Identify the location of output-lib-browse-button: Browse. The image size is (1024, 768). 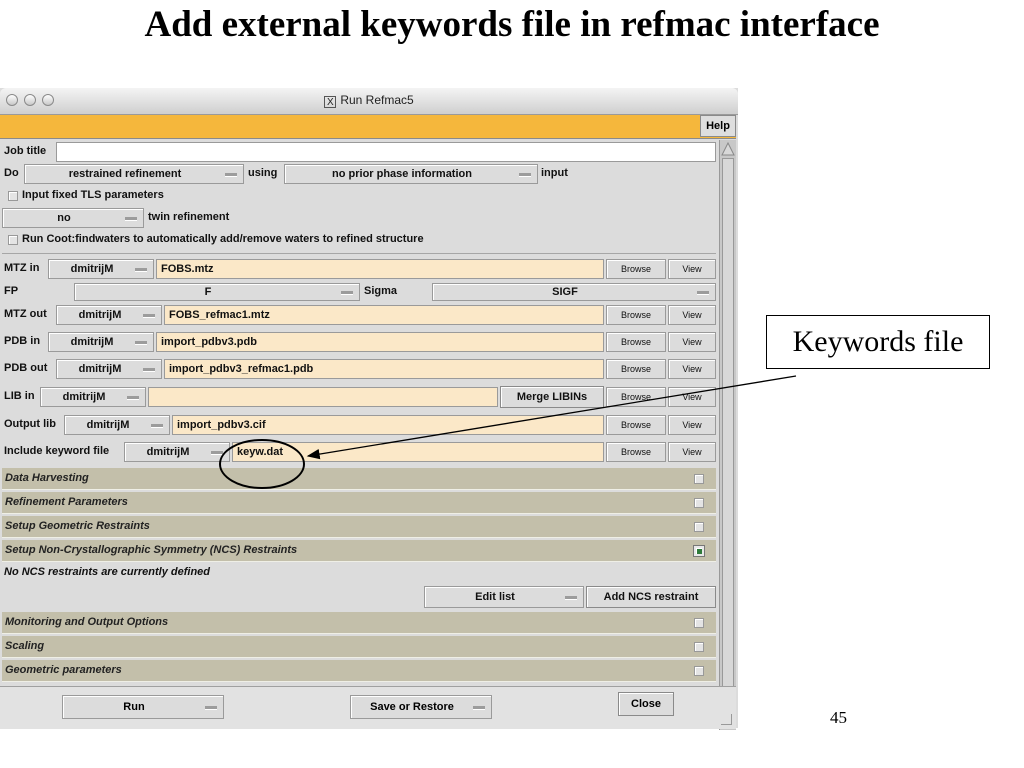
(636, 425).